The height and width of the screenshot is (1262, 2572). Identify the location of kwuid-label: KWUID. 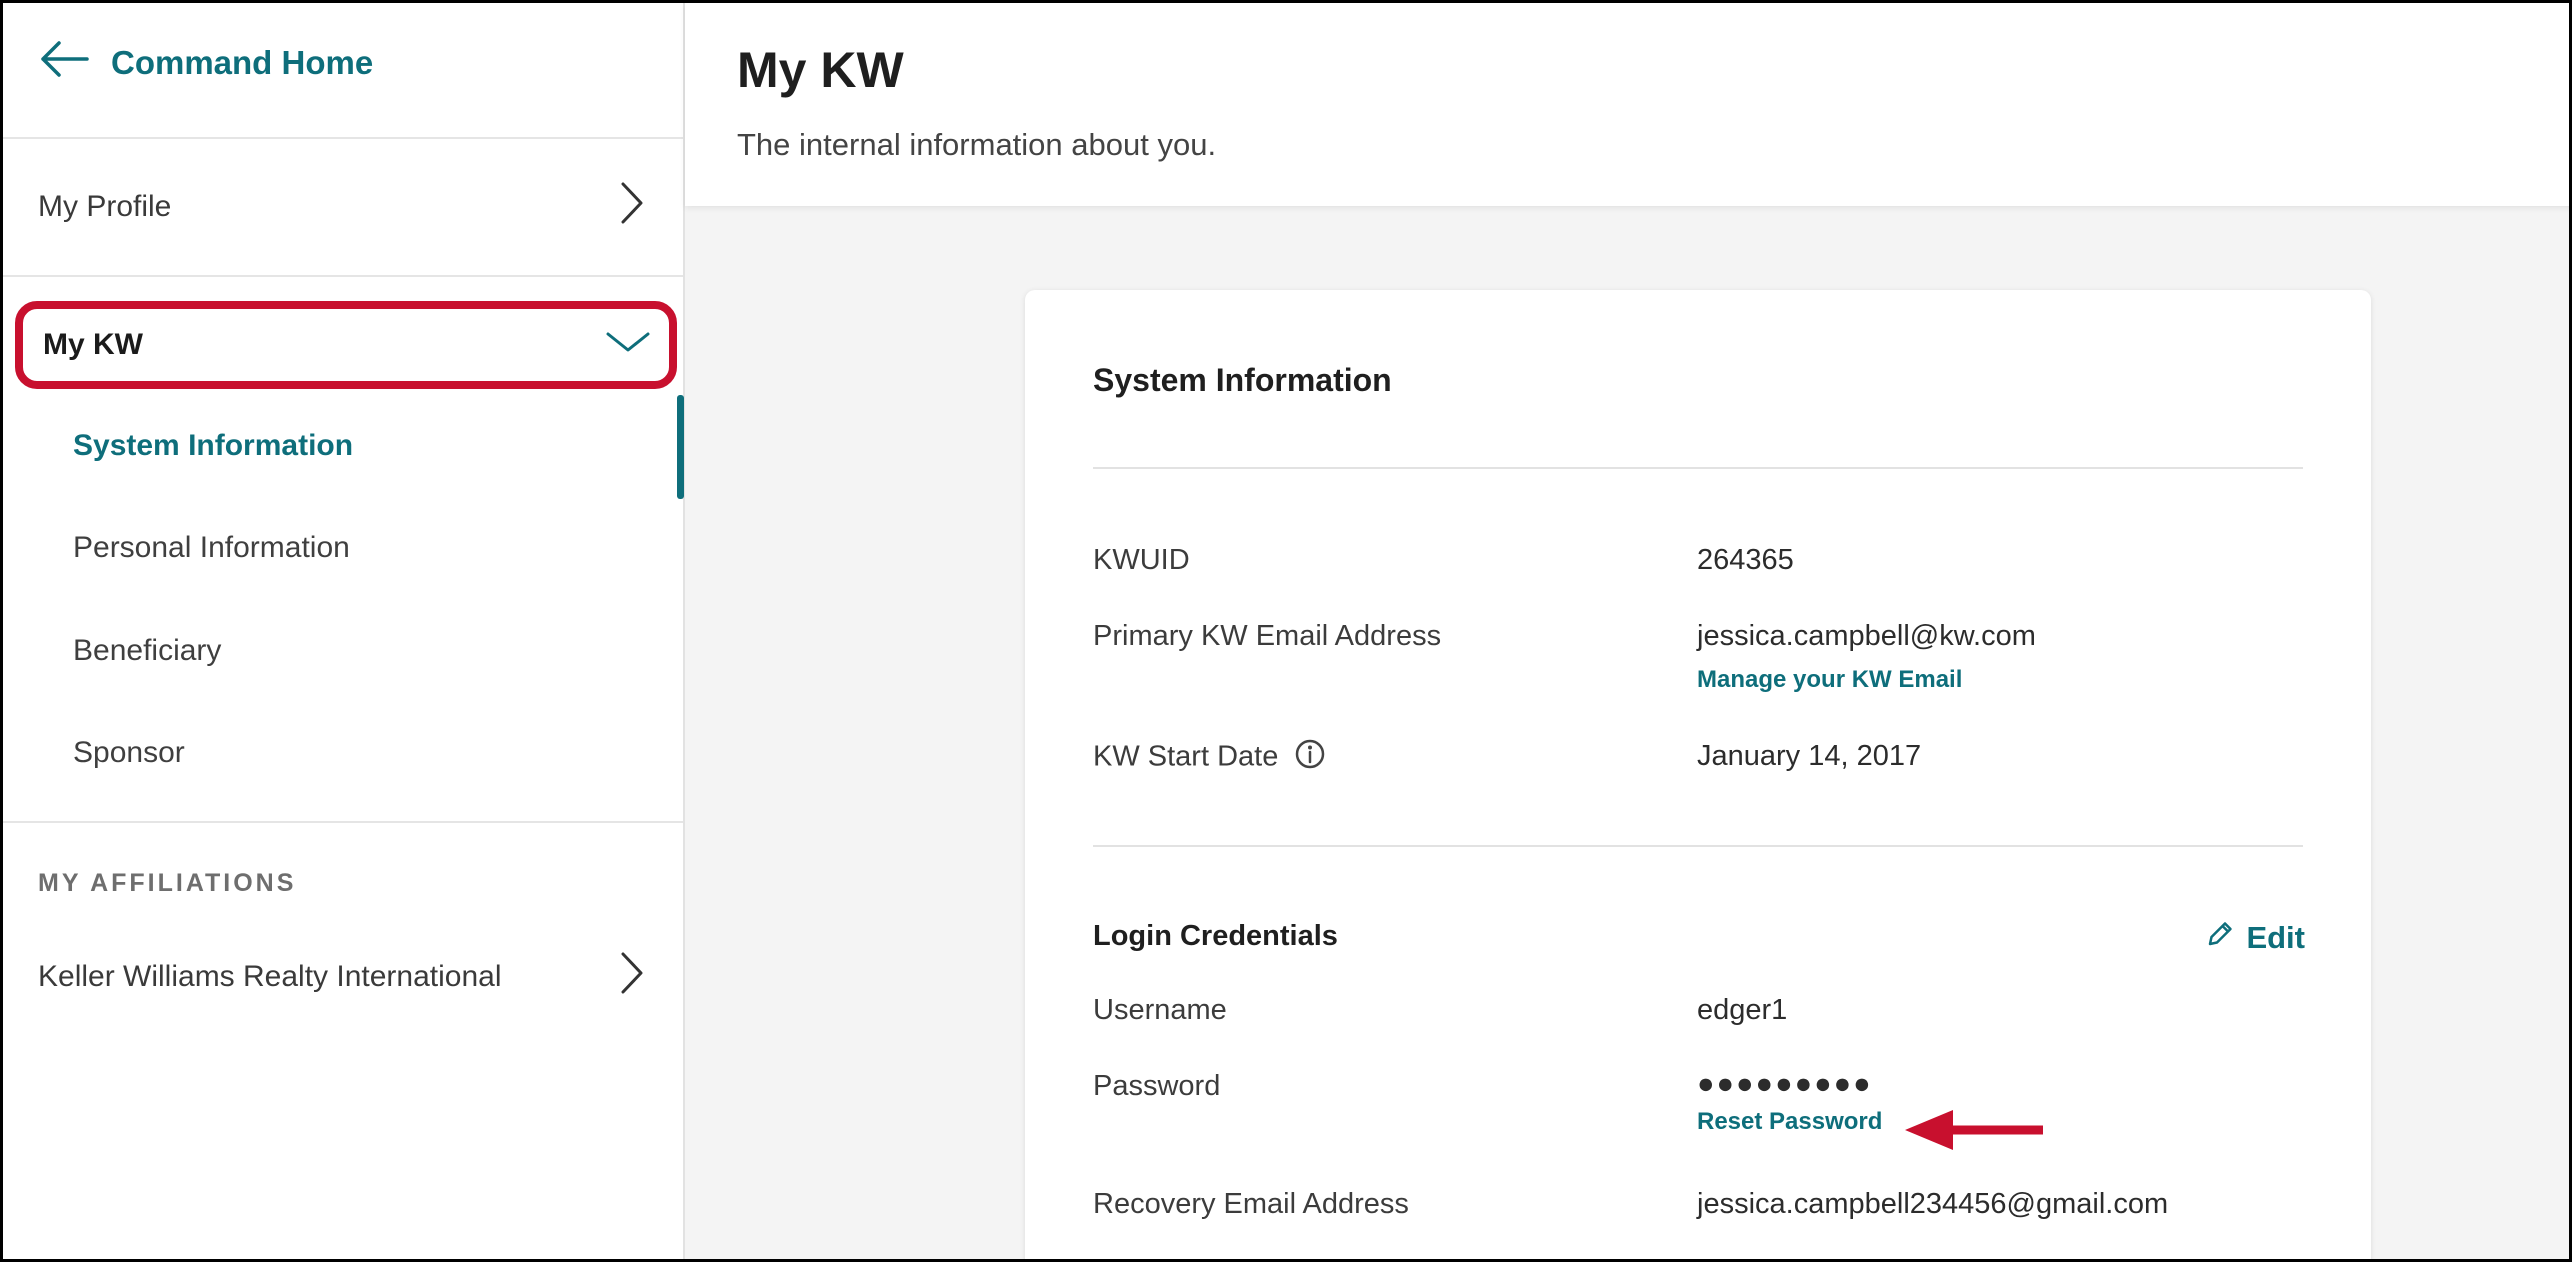
(1141, 560).